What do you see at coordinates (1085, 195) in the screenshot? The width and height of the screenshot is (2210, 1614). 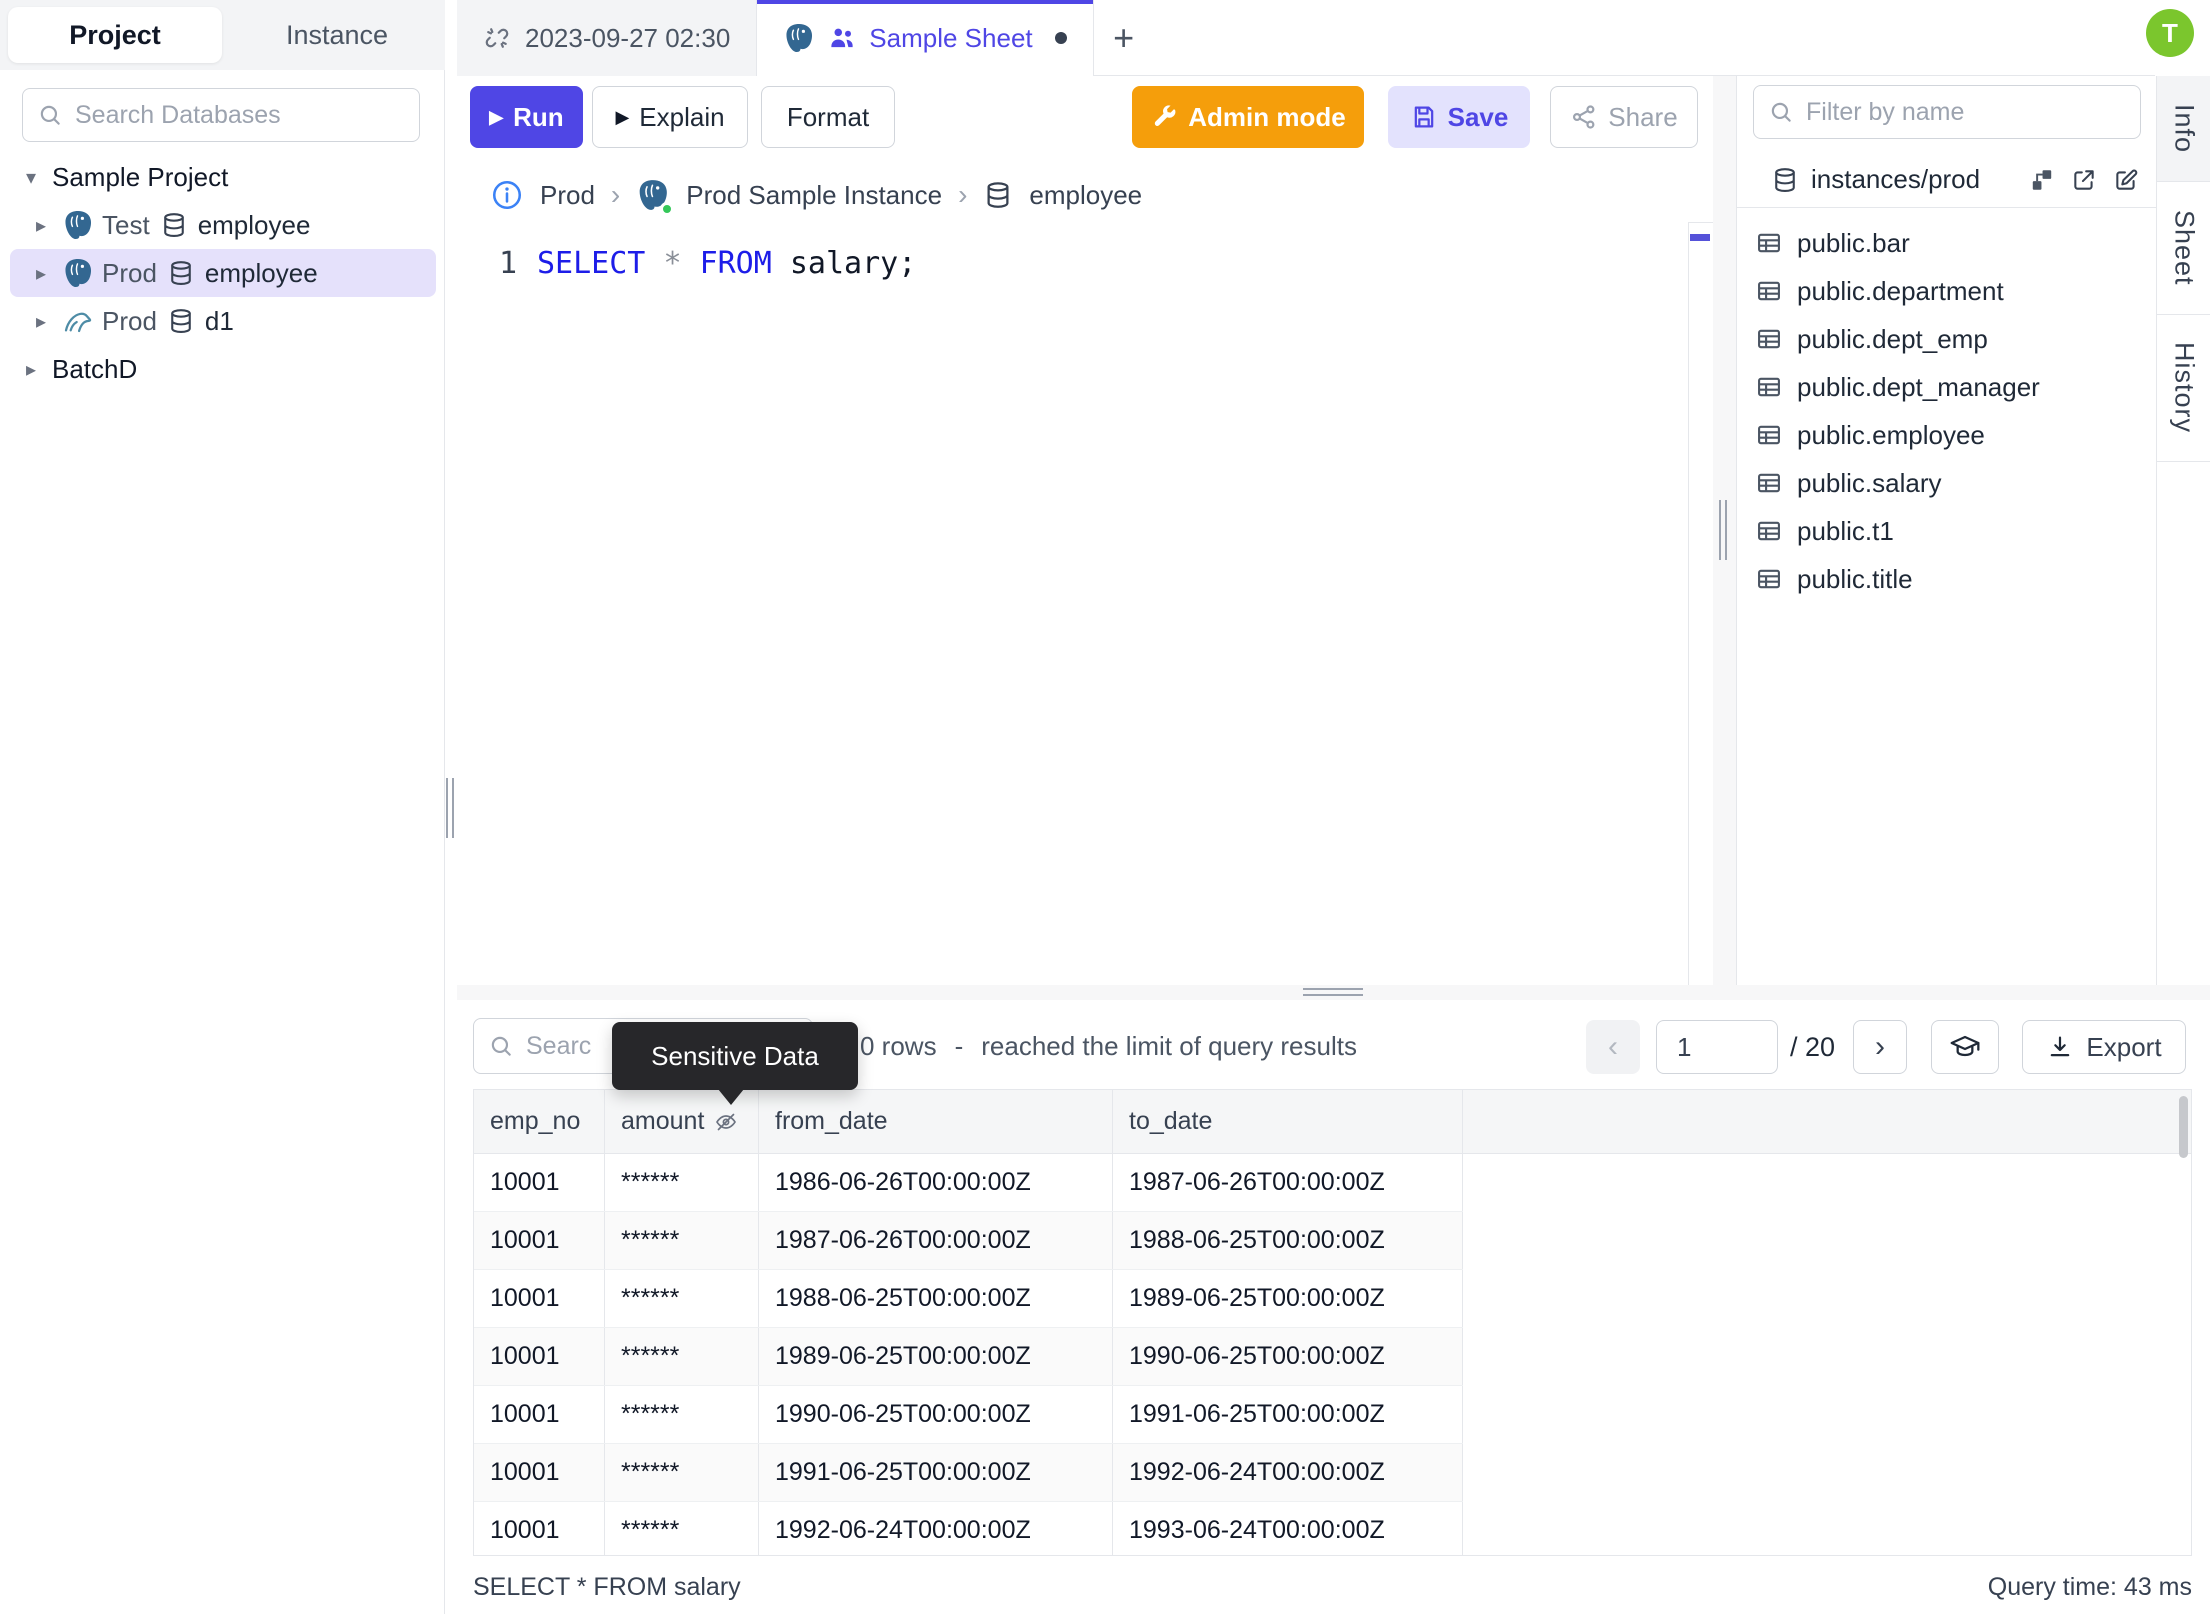 I see `breadcrumb-database: employee` at bounding box center [1085, 195].